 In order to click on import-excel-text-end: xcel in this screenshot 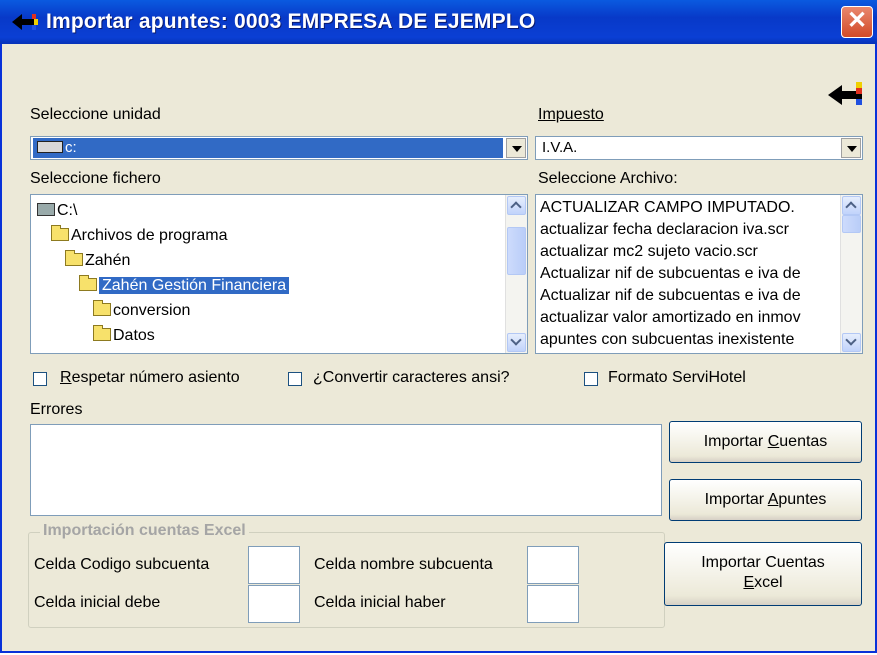, I will do `click(768, 582)`.